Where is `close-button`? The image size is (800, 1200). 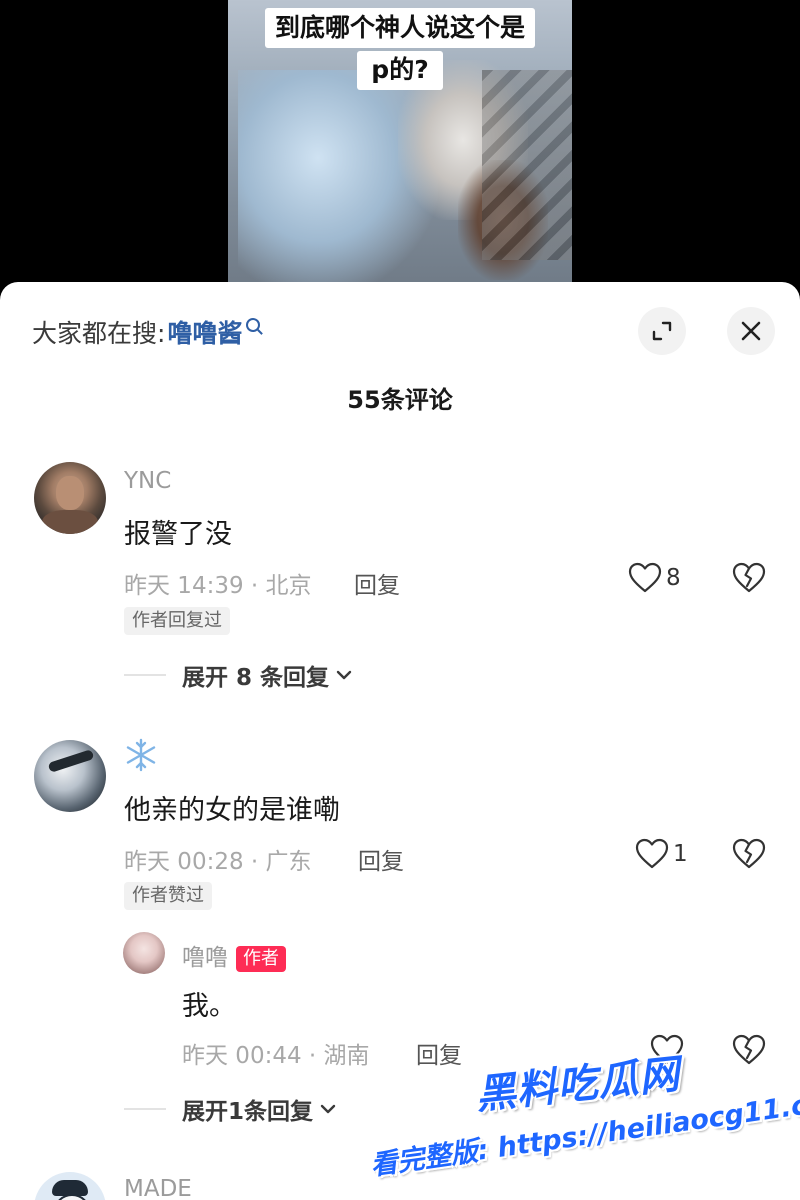 close-button is located at coordinates (751, 331).